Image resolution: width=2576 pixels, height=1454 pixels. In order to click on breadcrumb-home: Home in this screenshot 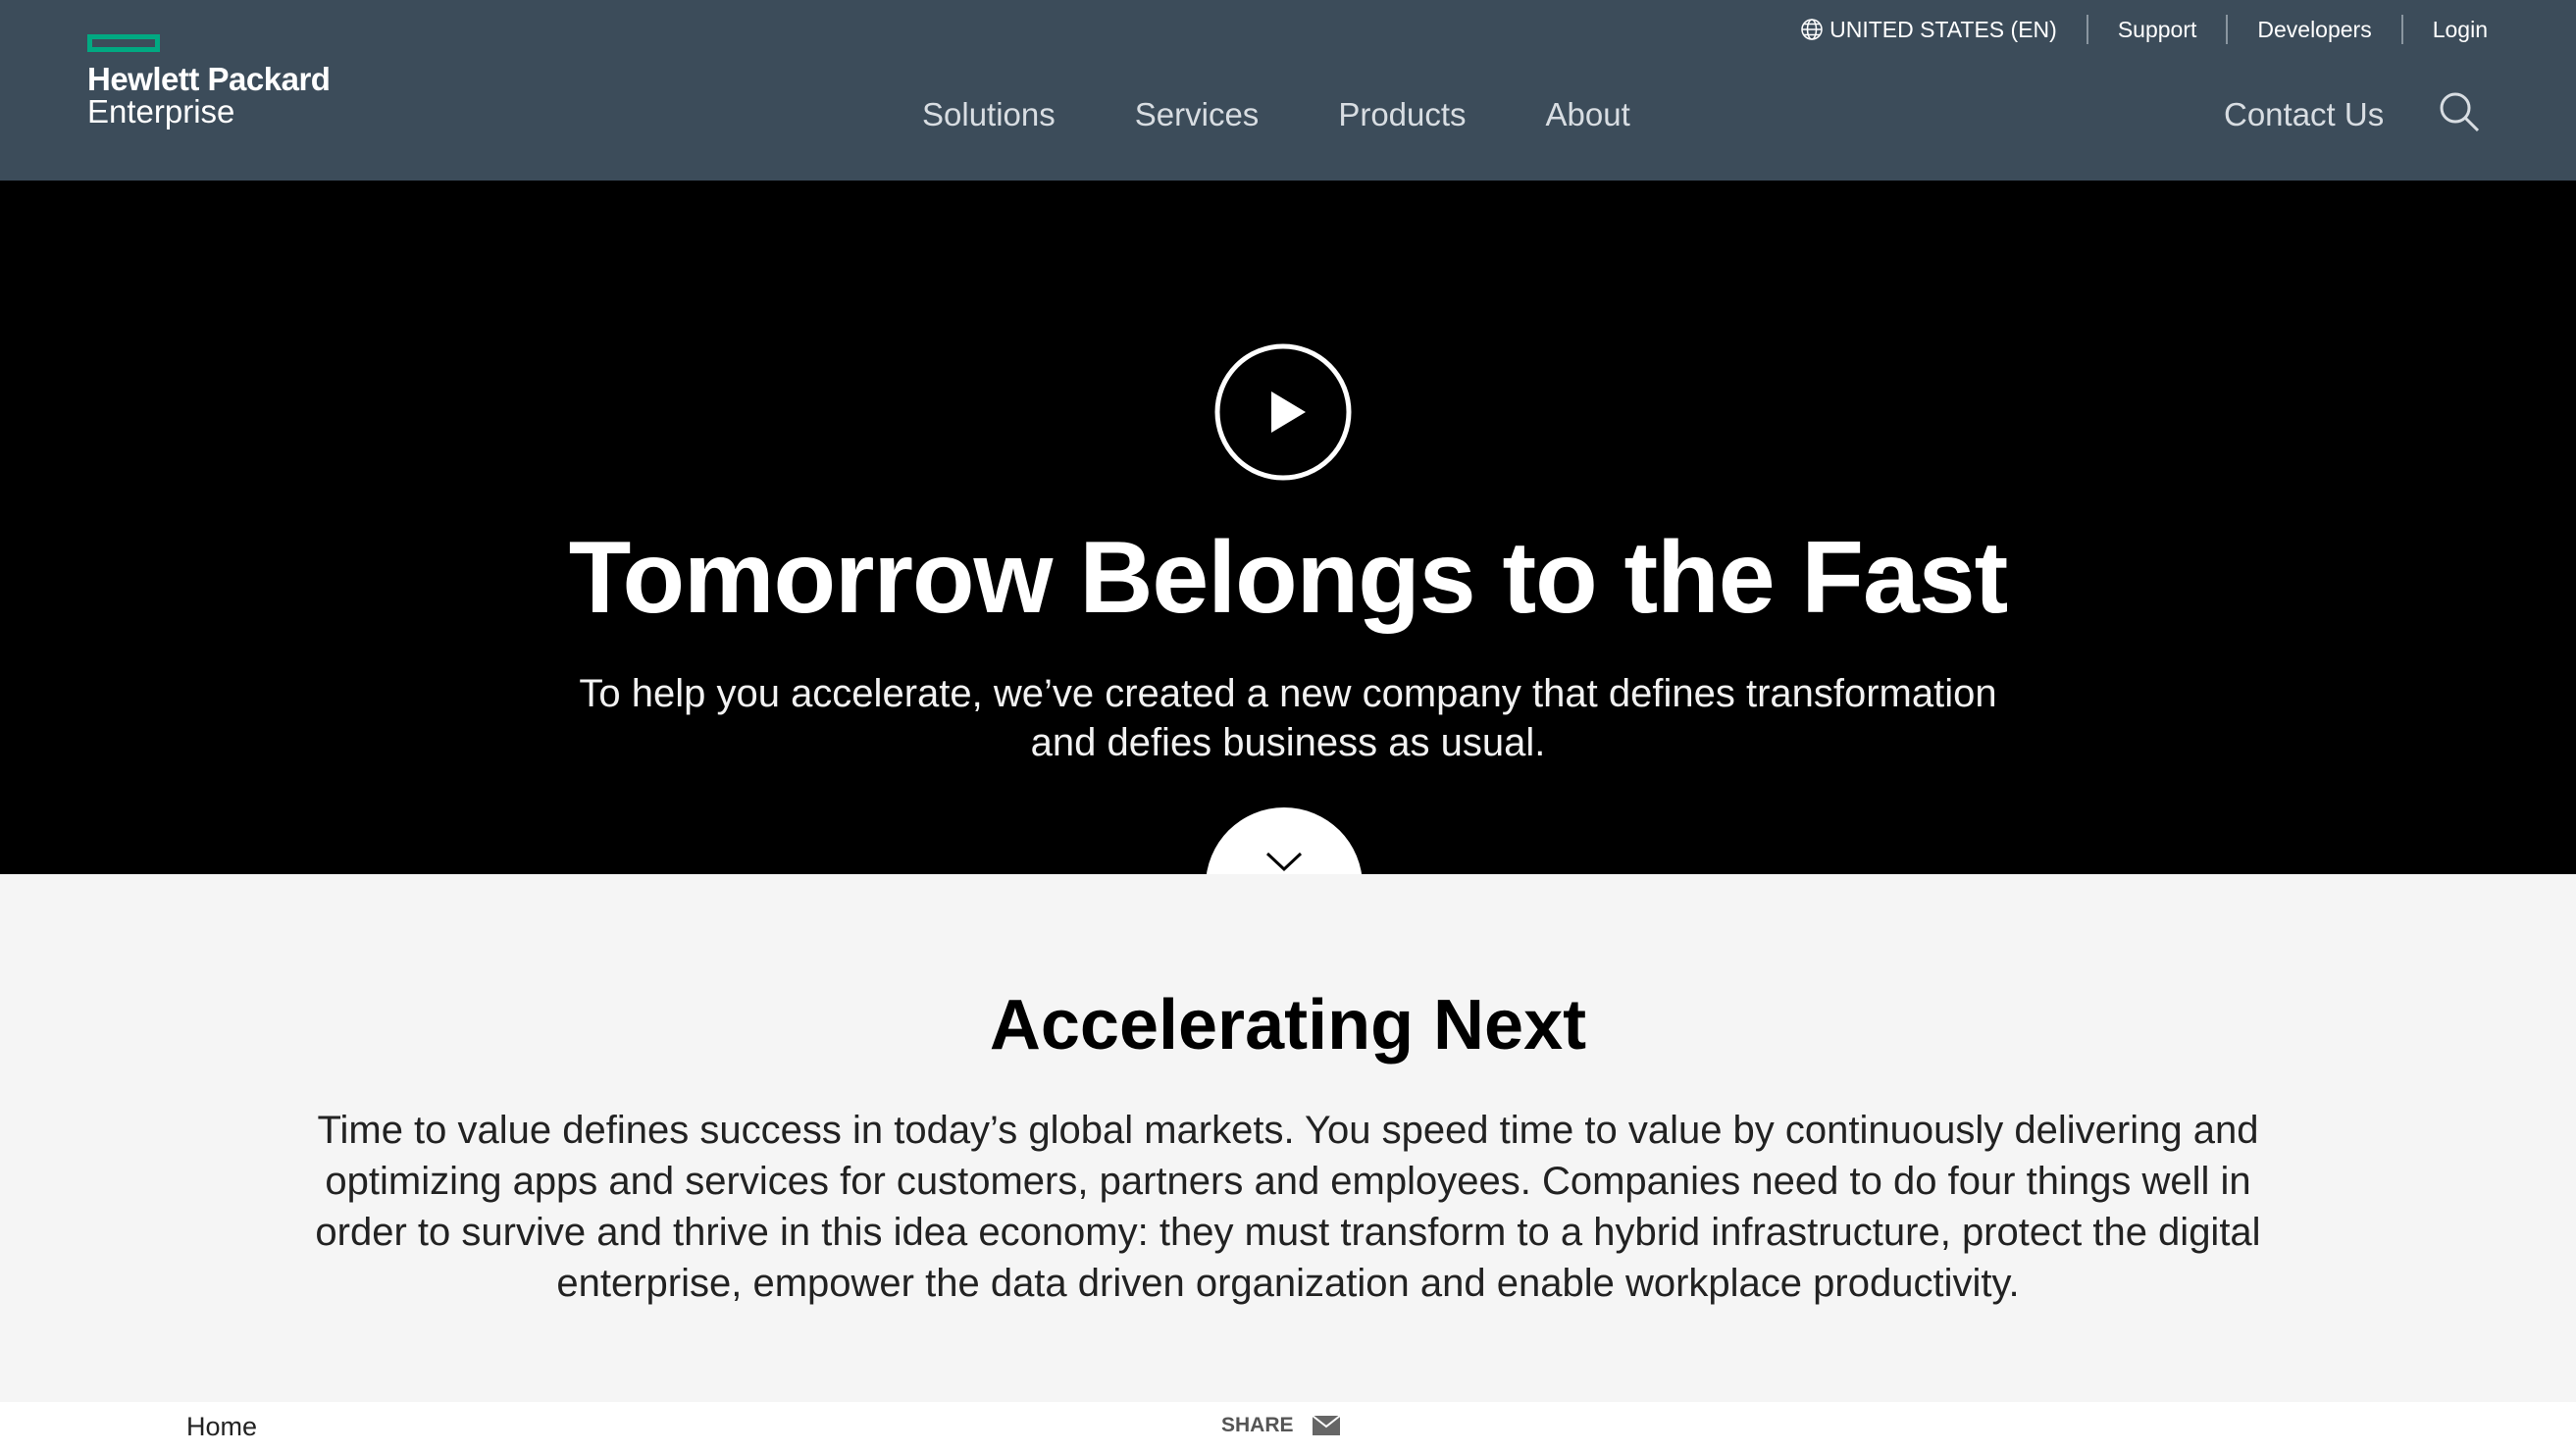, I will do `click(221, 1427)`.